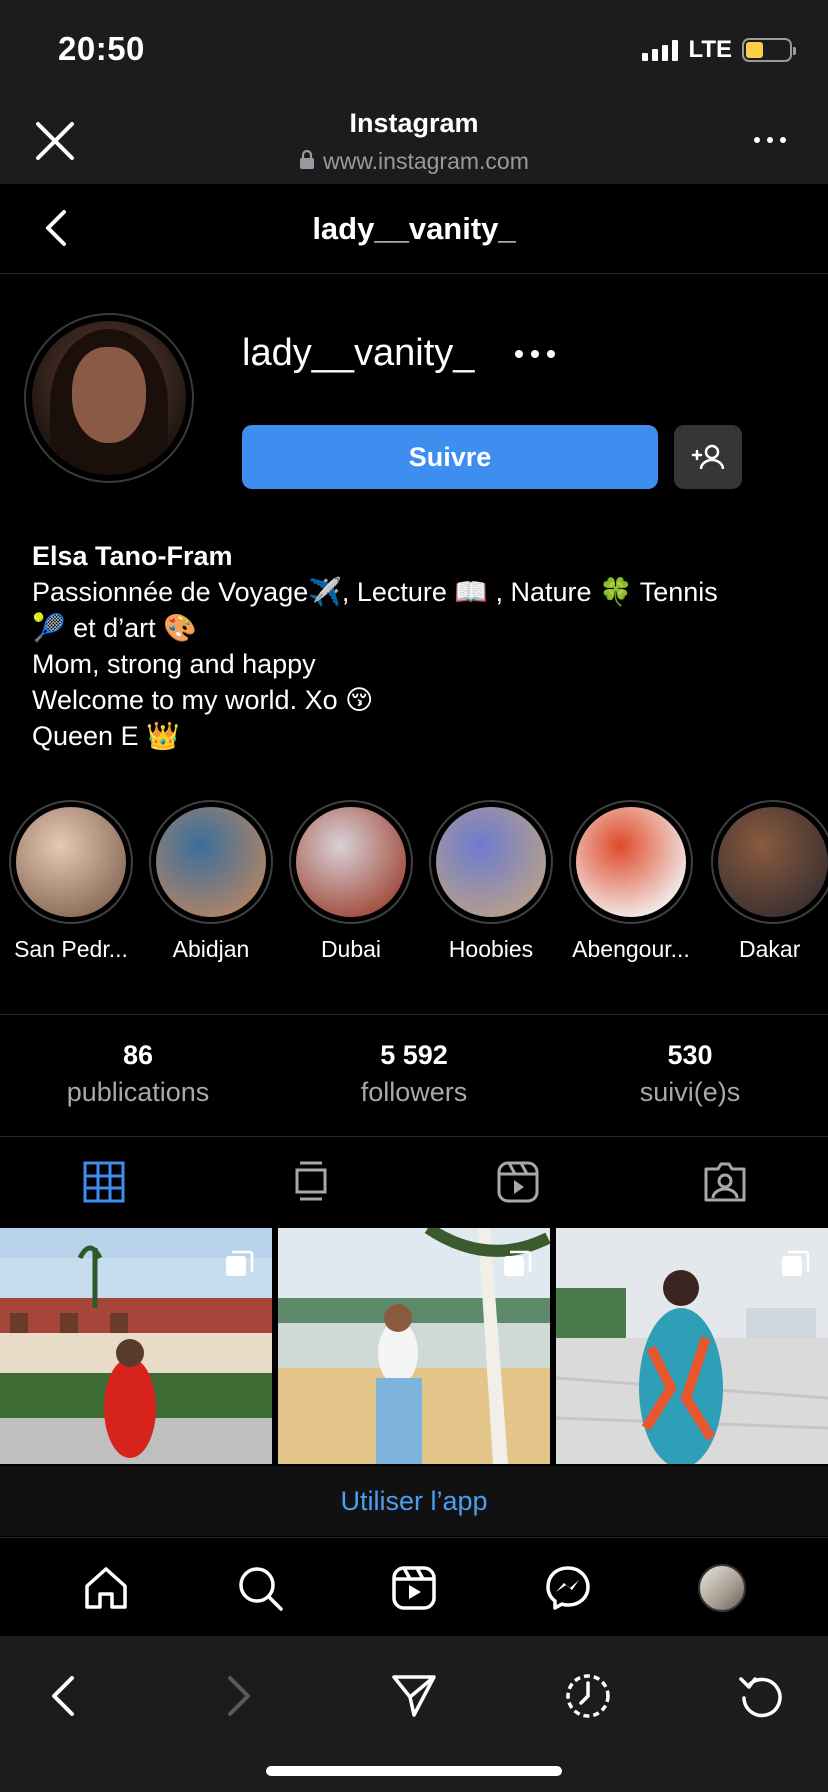 The height and width of the screenshot is (1792, 828). I want to click on tagged-icon, so click(724, 1182).